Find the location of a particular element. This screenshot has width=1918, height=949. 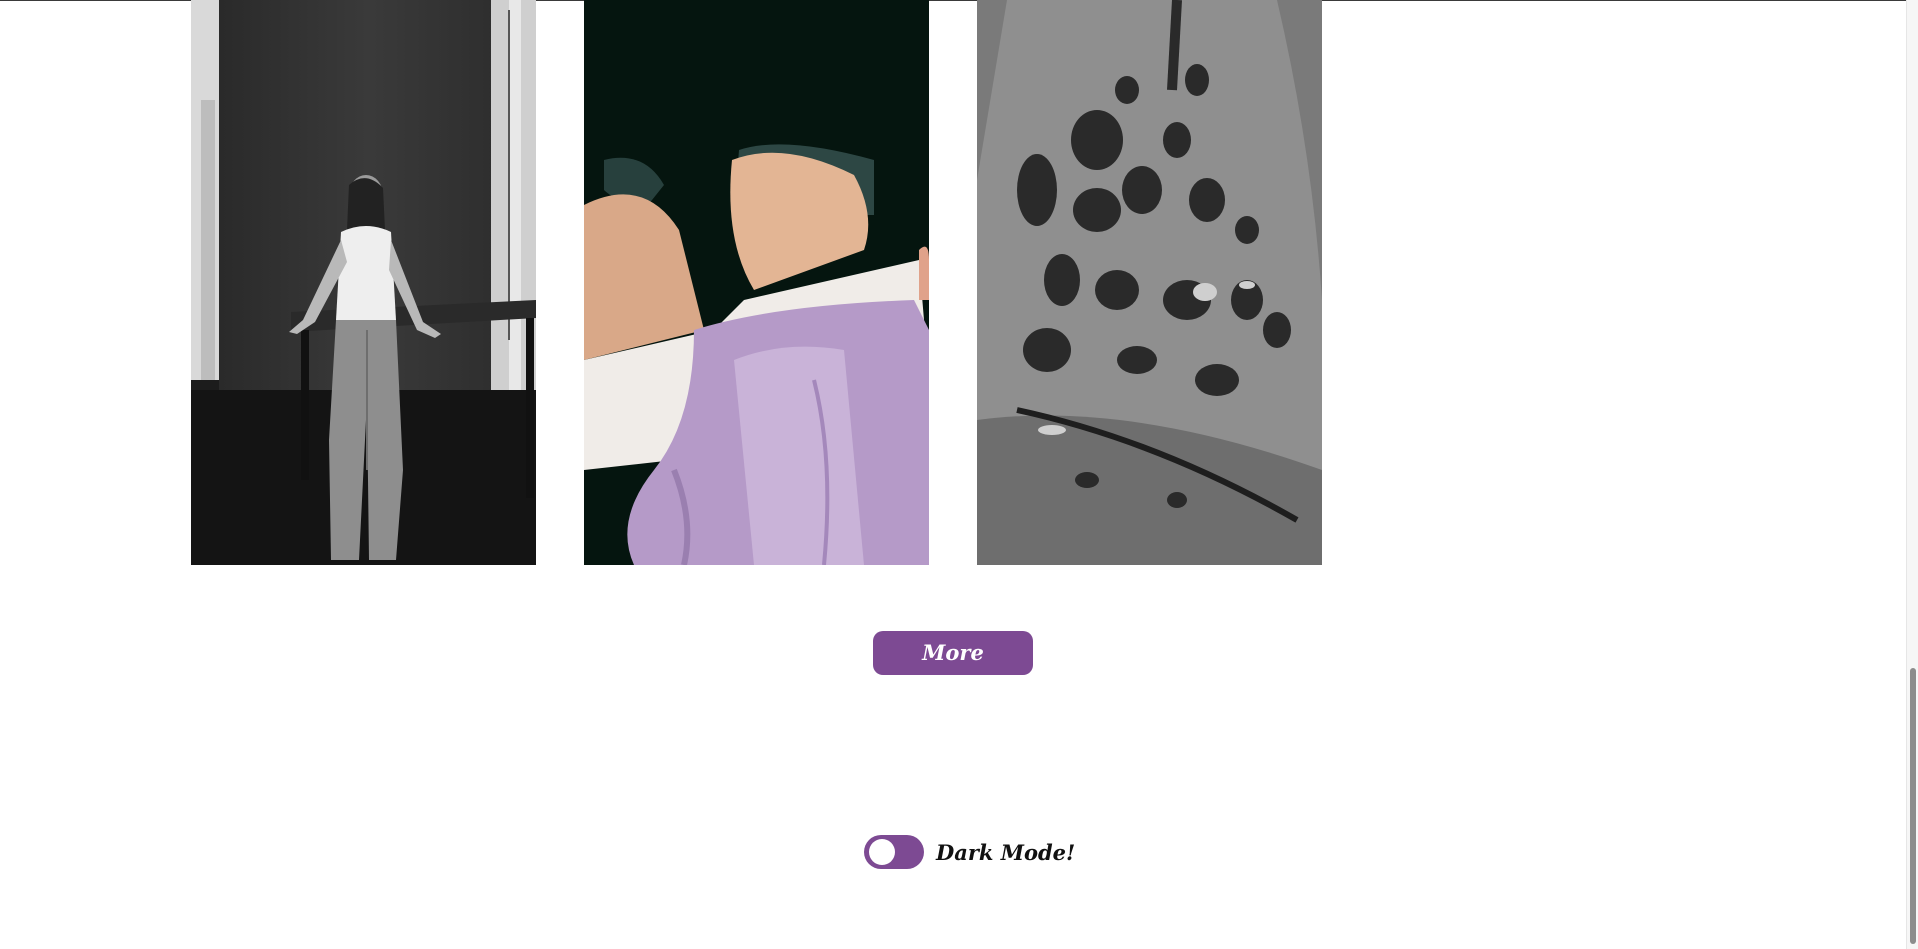

photo-woman-leaning is located at coordinates (363, 282).